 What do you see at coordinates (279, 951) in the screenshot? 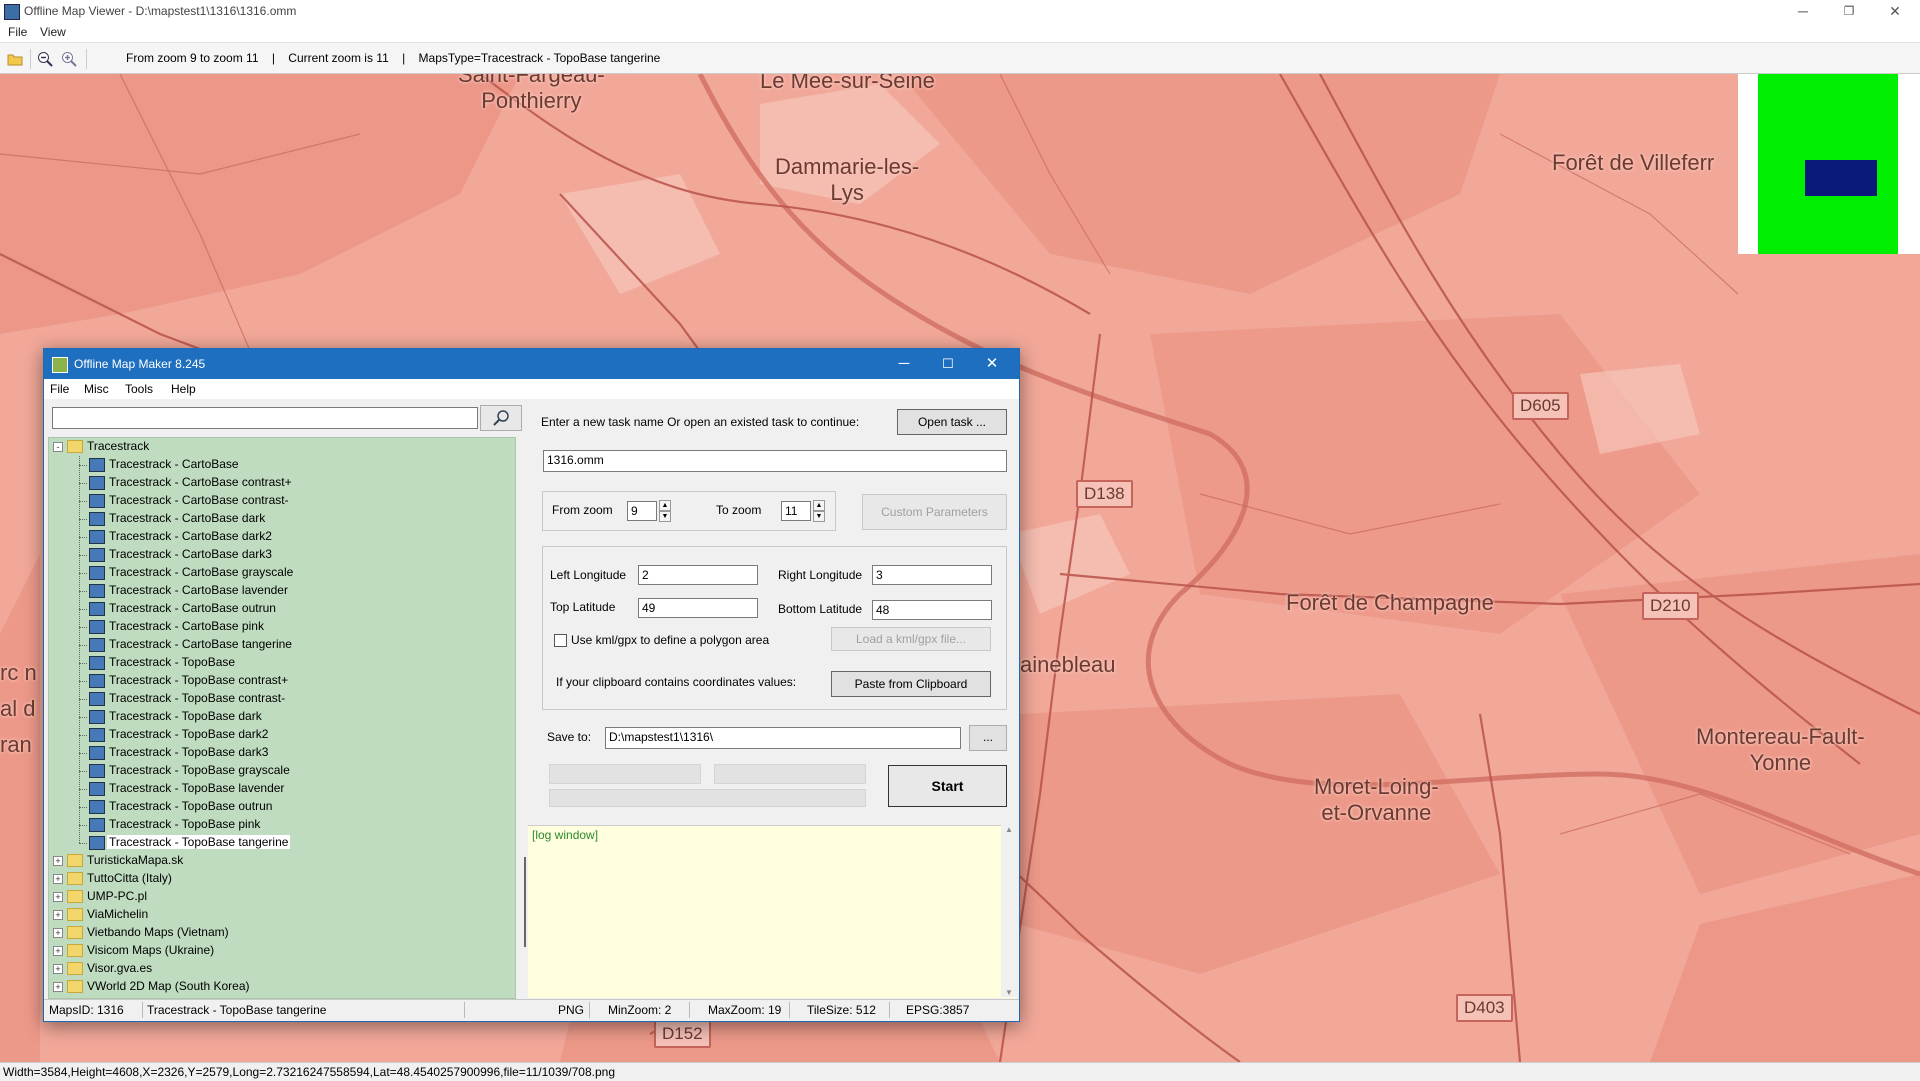
I see `tree-folder: + Visicom Maps (Ukraine)` at bounding box center [279, 951].